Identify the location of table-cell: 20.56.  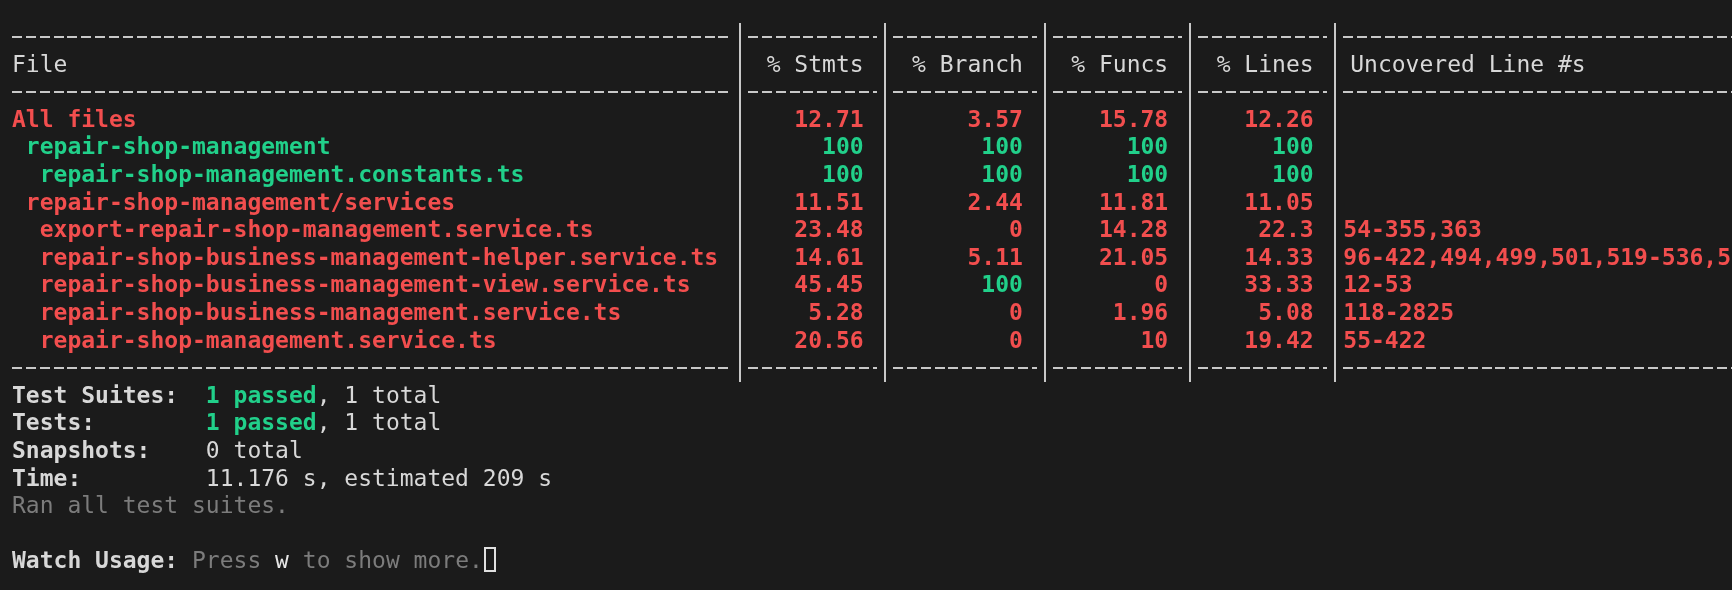
(829, 340).